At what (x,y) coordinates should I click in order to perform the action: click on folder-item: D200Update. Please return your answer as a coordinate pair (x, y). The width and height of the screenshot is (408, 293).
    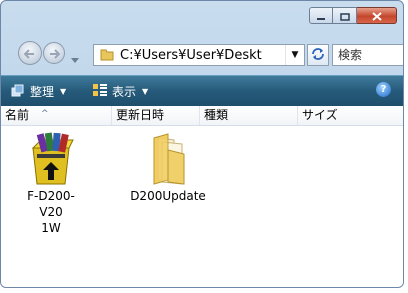
    Looking at the image, I should click on (168, 168).